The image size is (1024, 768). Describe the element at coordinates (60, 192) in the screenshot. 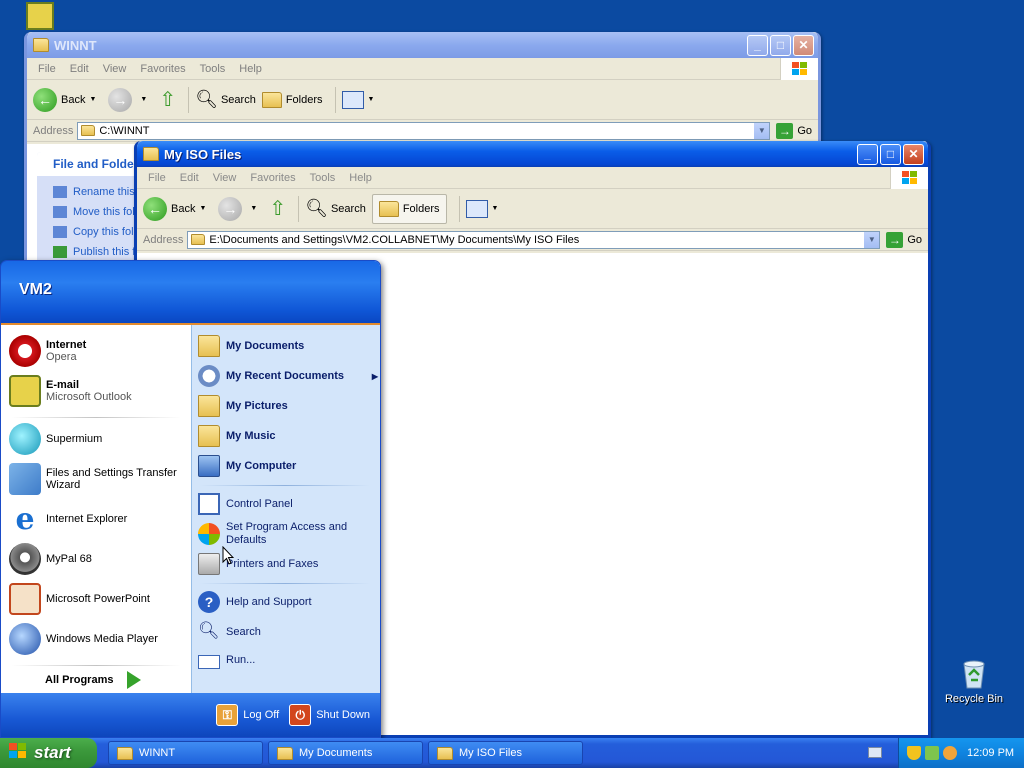

I see `rename-icon` at that location.